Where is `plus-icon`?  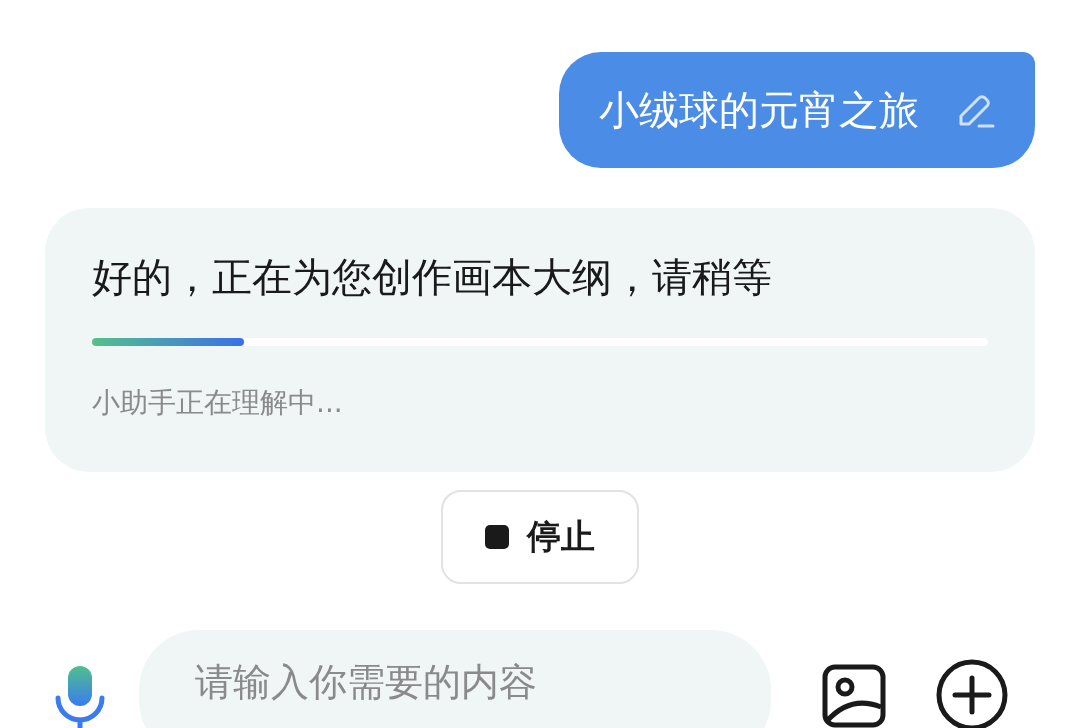
plus-icon is located at coordinates (972, 693).